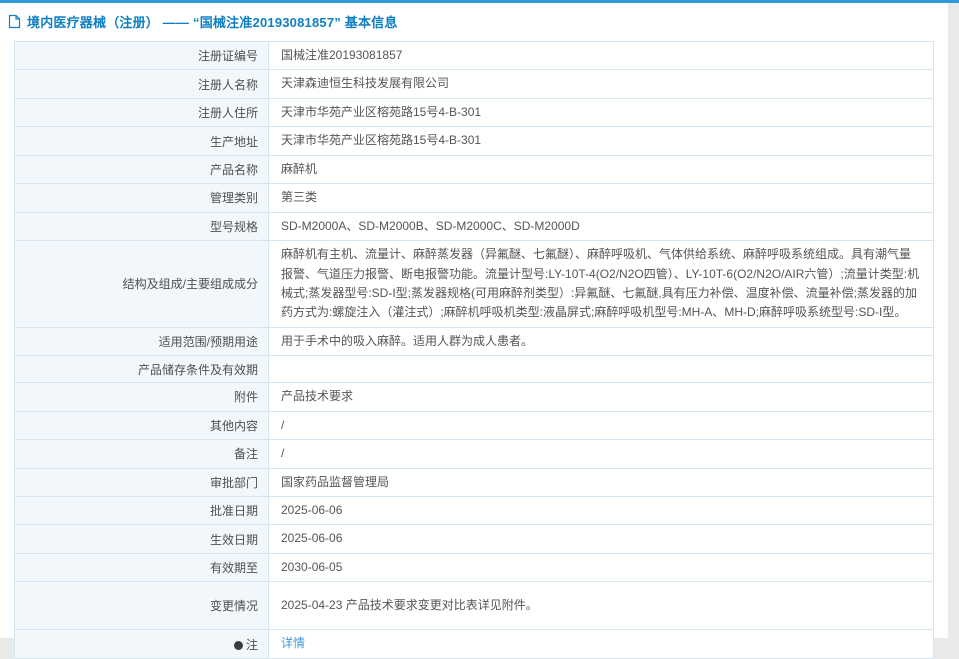 This screenshot has width=959, height=659. What do you see at coordinates (141, 510) in the screenshot?
I see `row-label: 批准日期` at bounding box center [141, 510].